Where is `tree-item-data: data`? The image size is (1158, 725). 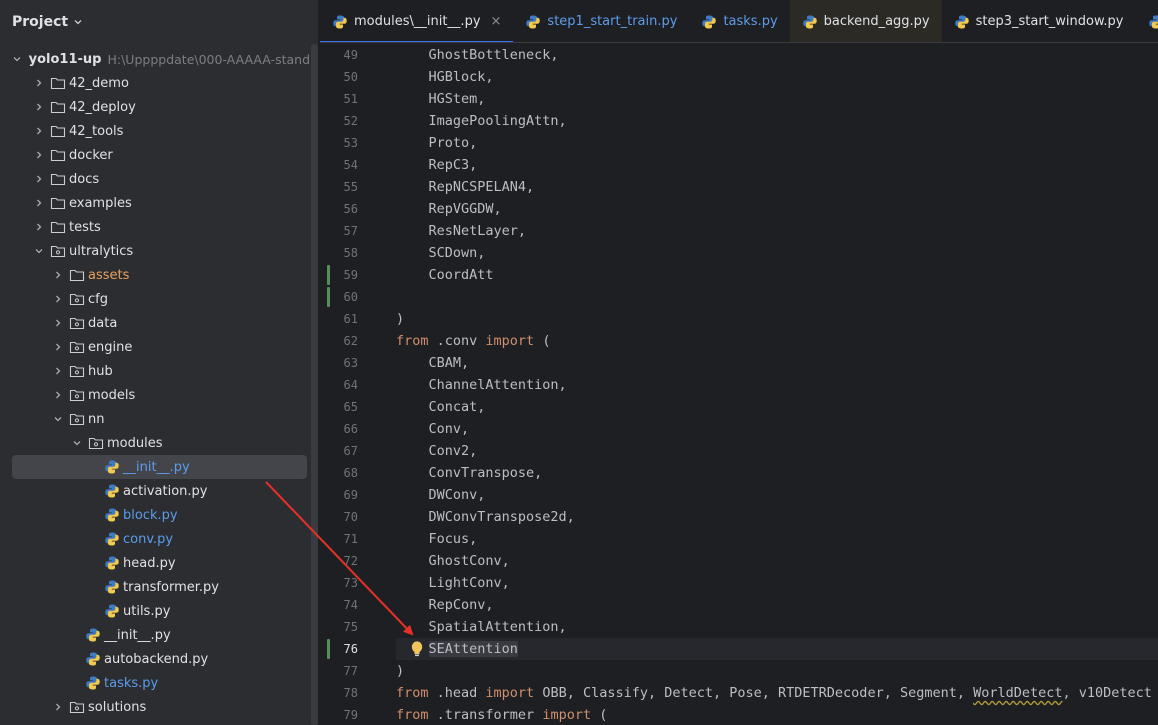
tree-item-data: data is located at coordinates (155, 323).